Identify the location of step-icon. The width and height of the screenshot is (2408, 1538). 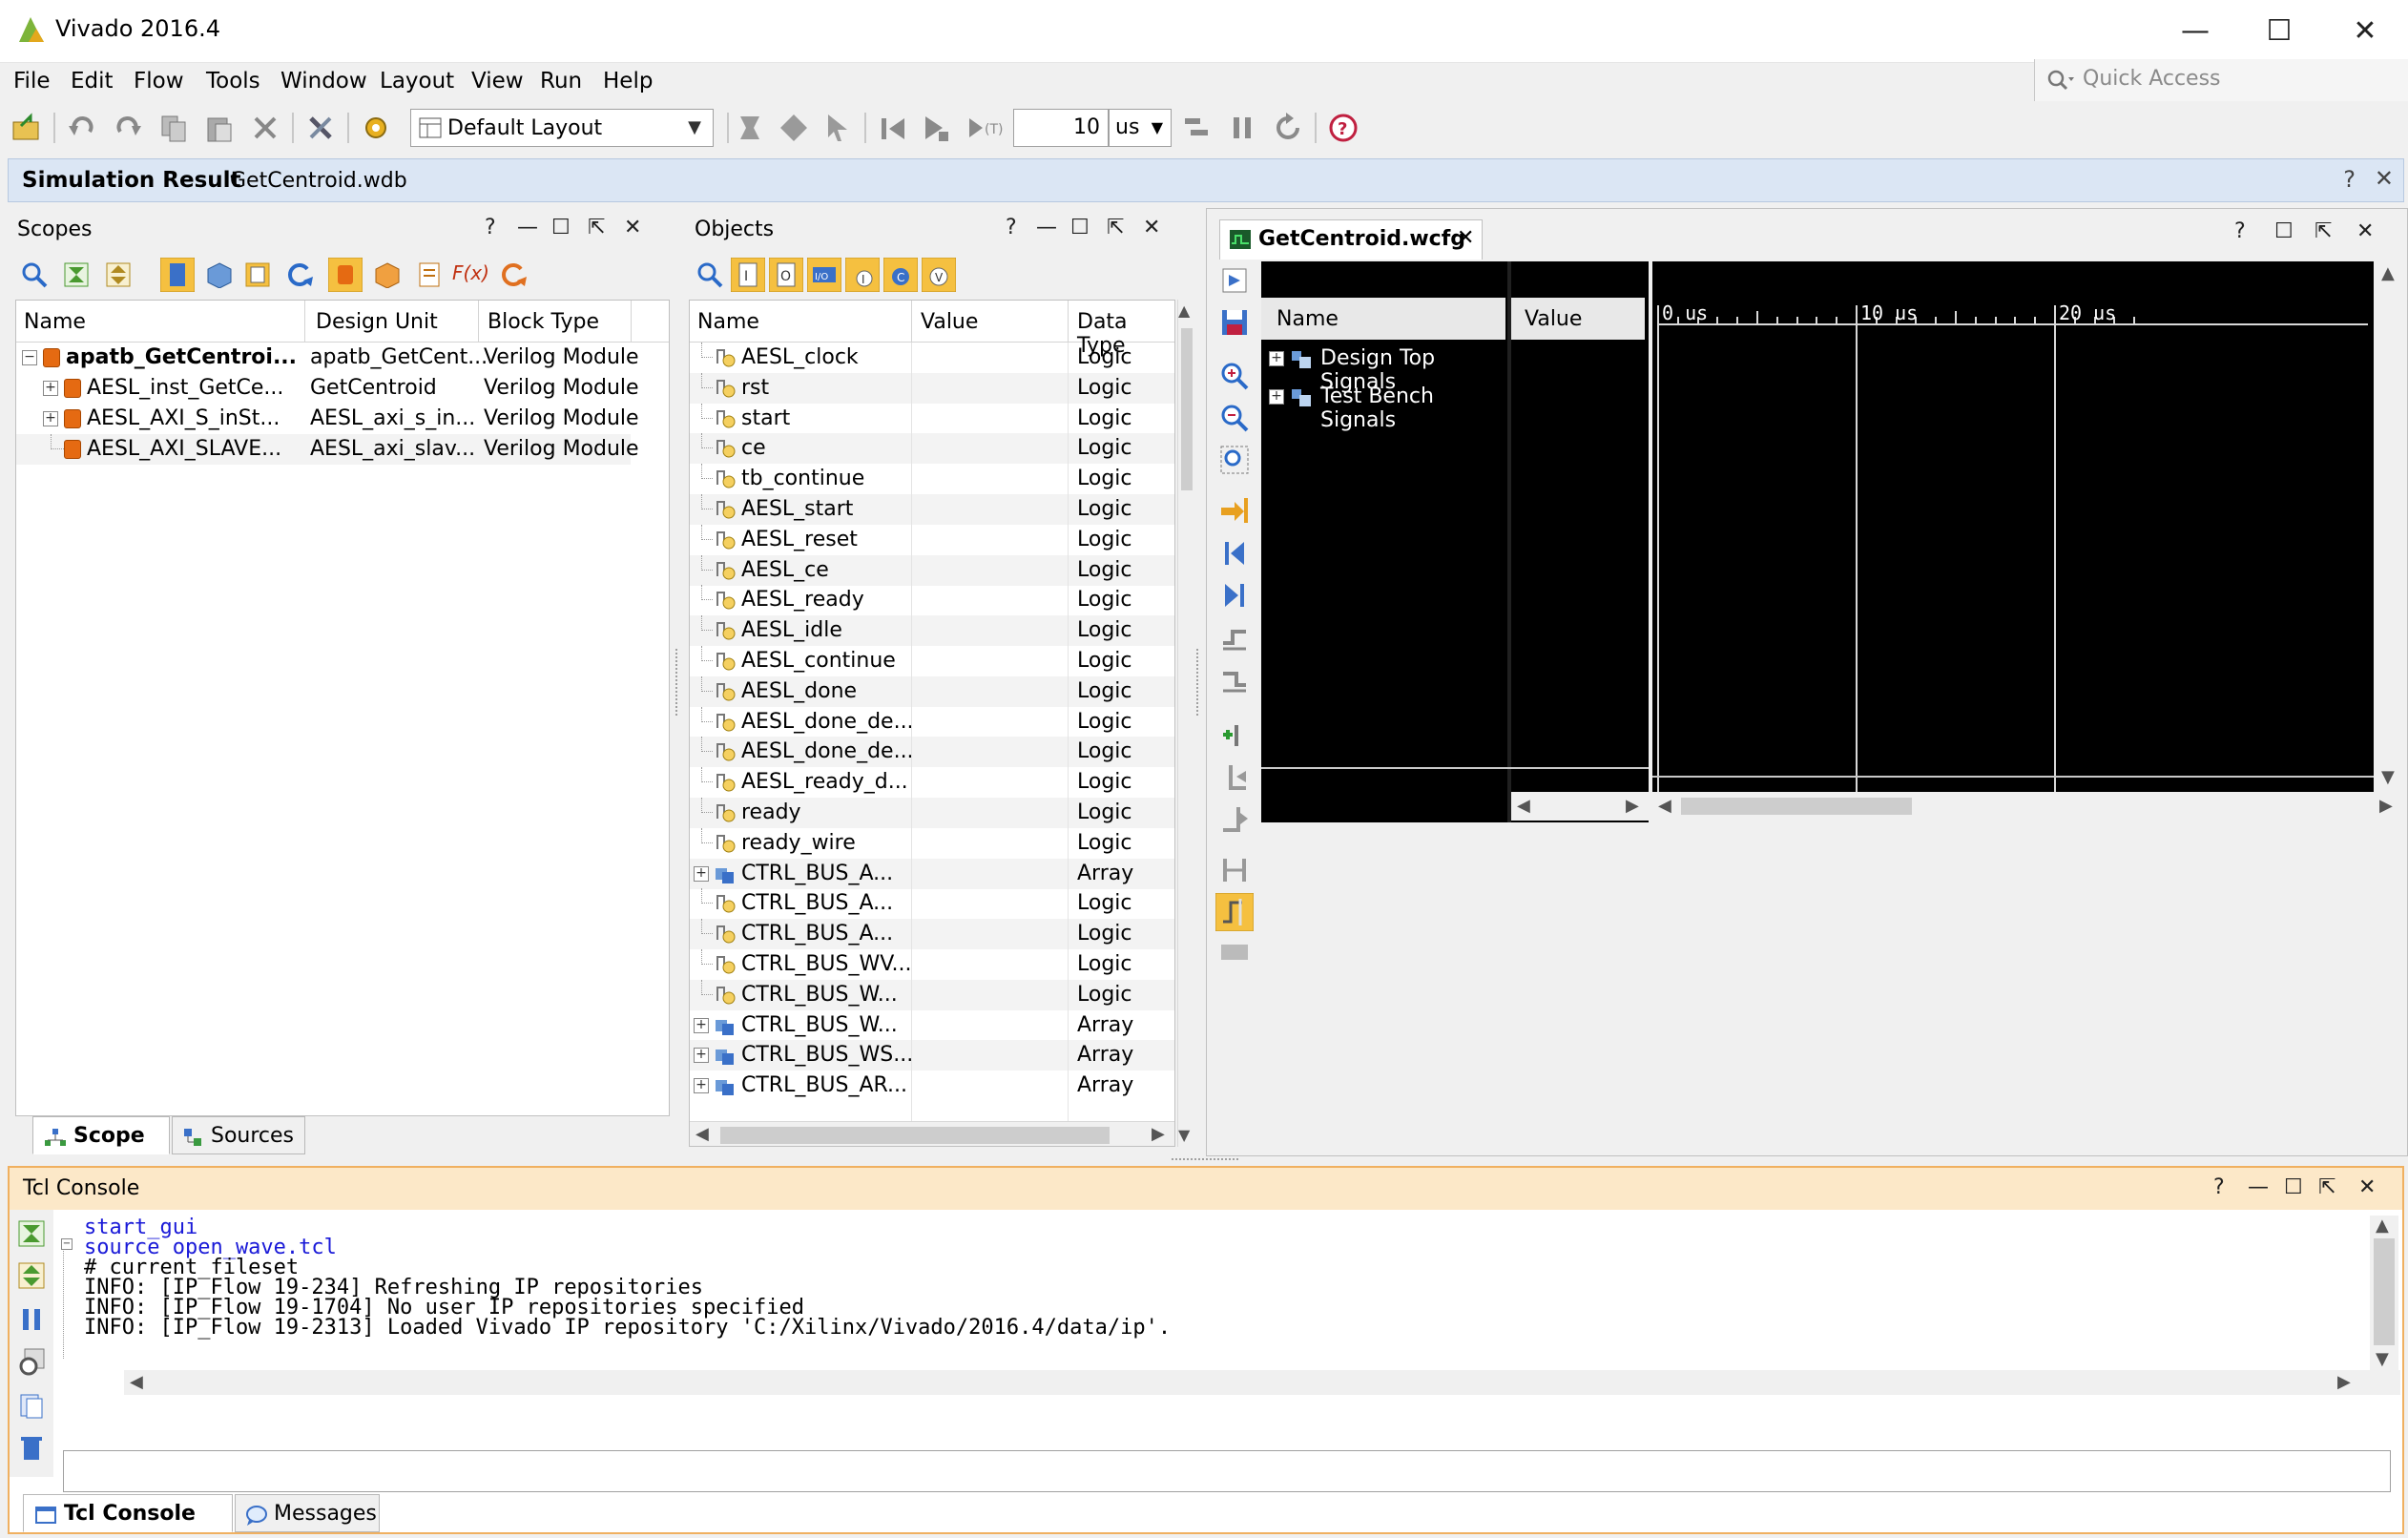
(1196, 128).